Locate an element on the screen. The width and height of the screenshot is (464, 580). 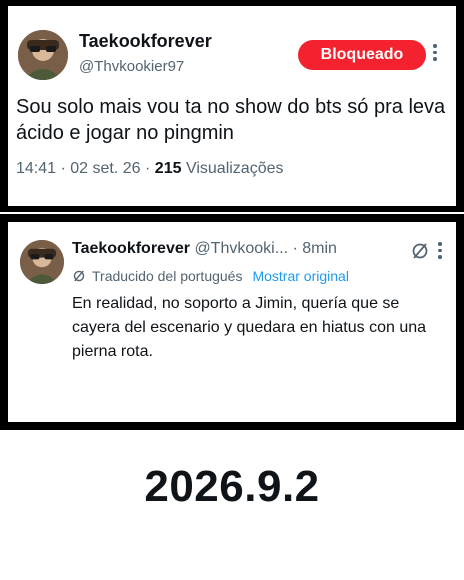
views-count: 215 is located at coordinates (168, 168).